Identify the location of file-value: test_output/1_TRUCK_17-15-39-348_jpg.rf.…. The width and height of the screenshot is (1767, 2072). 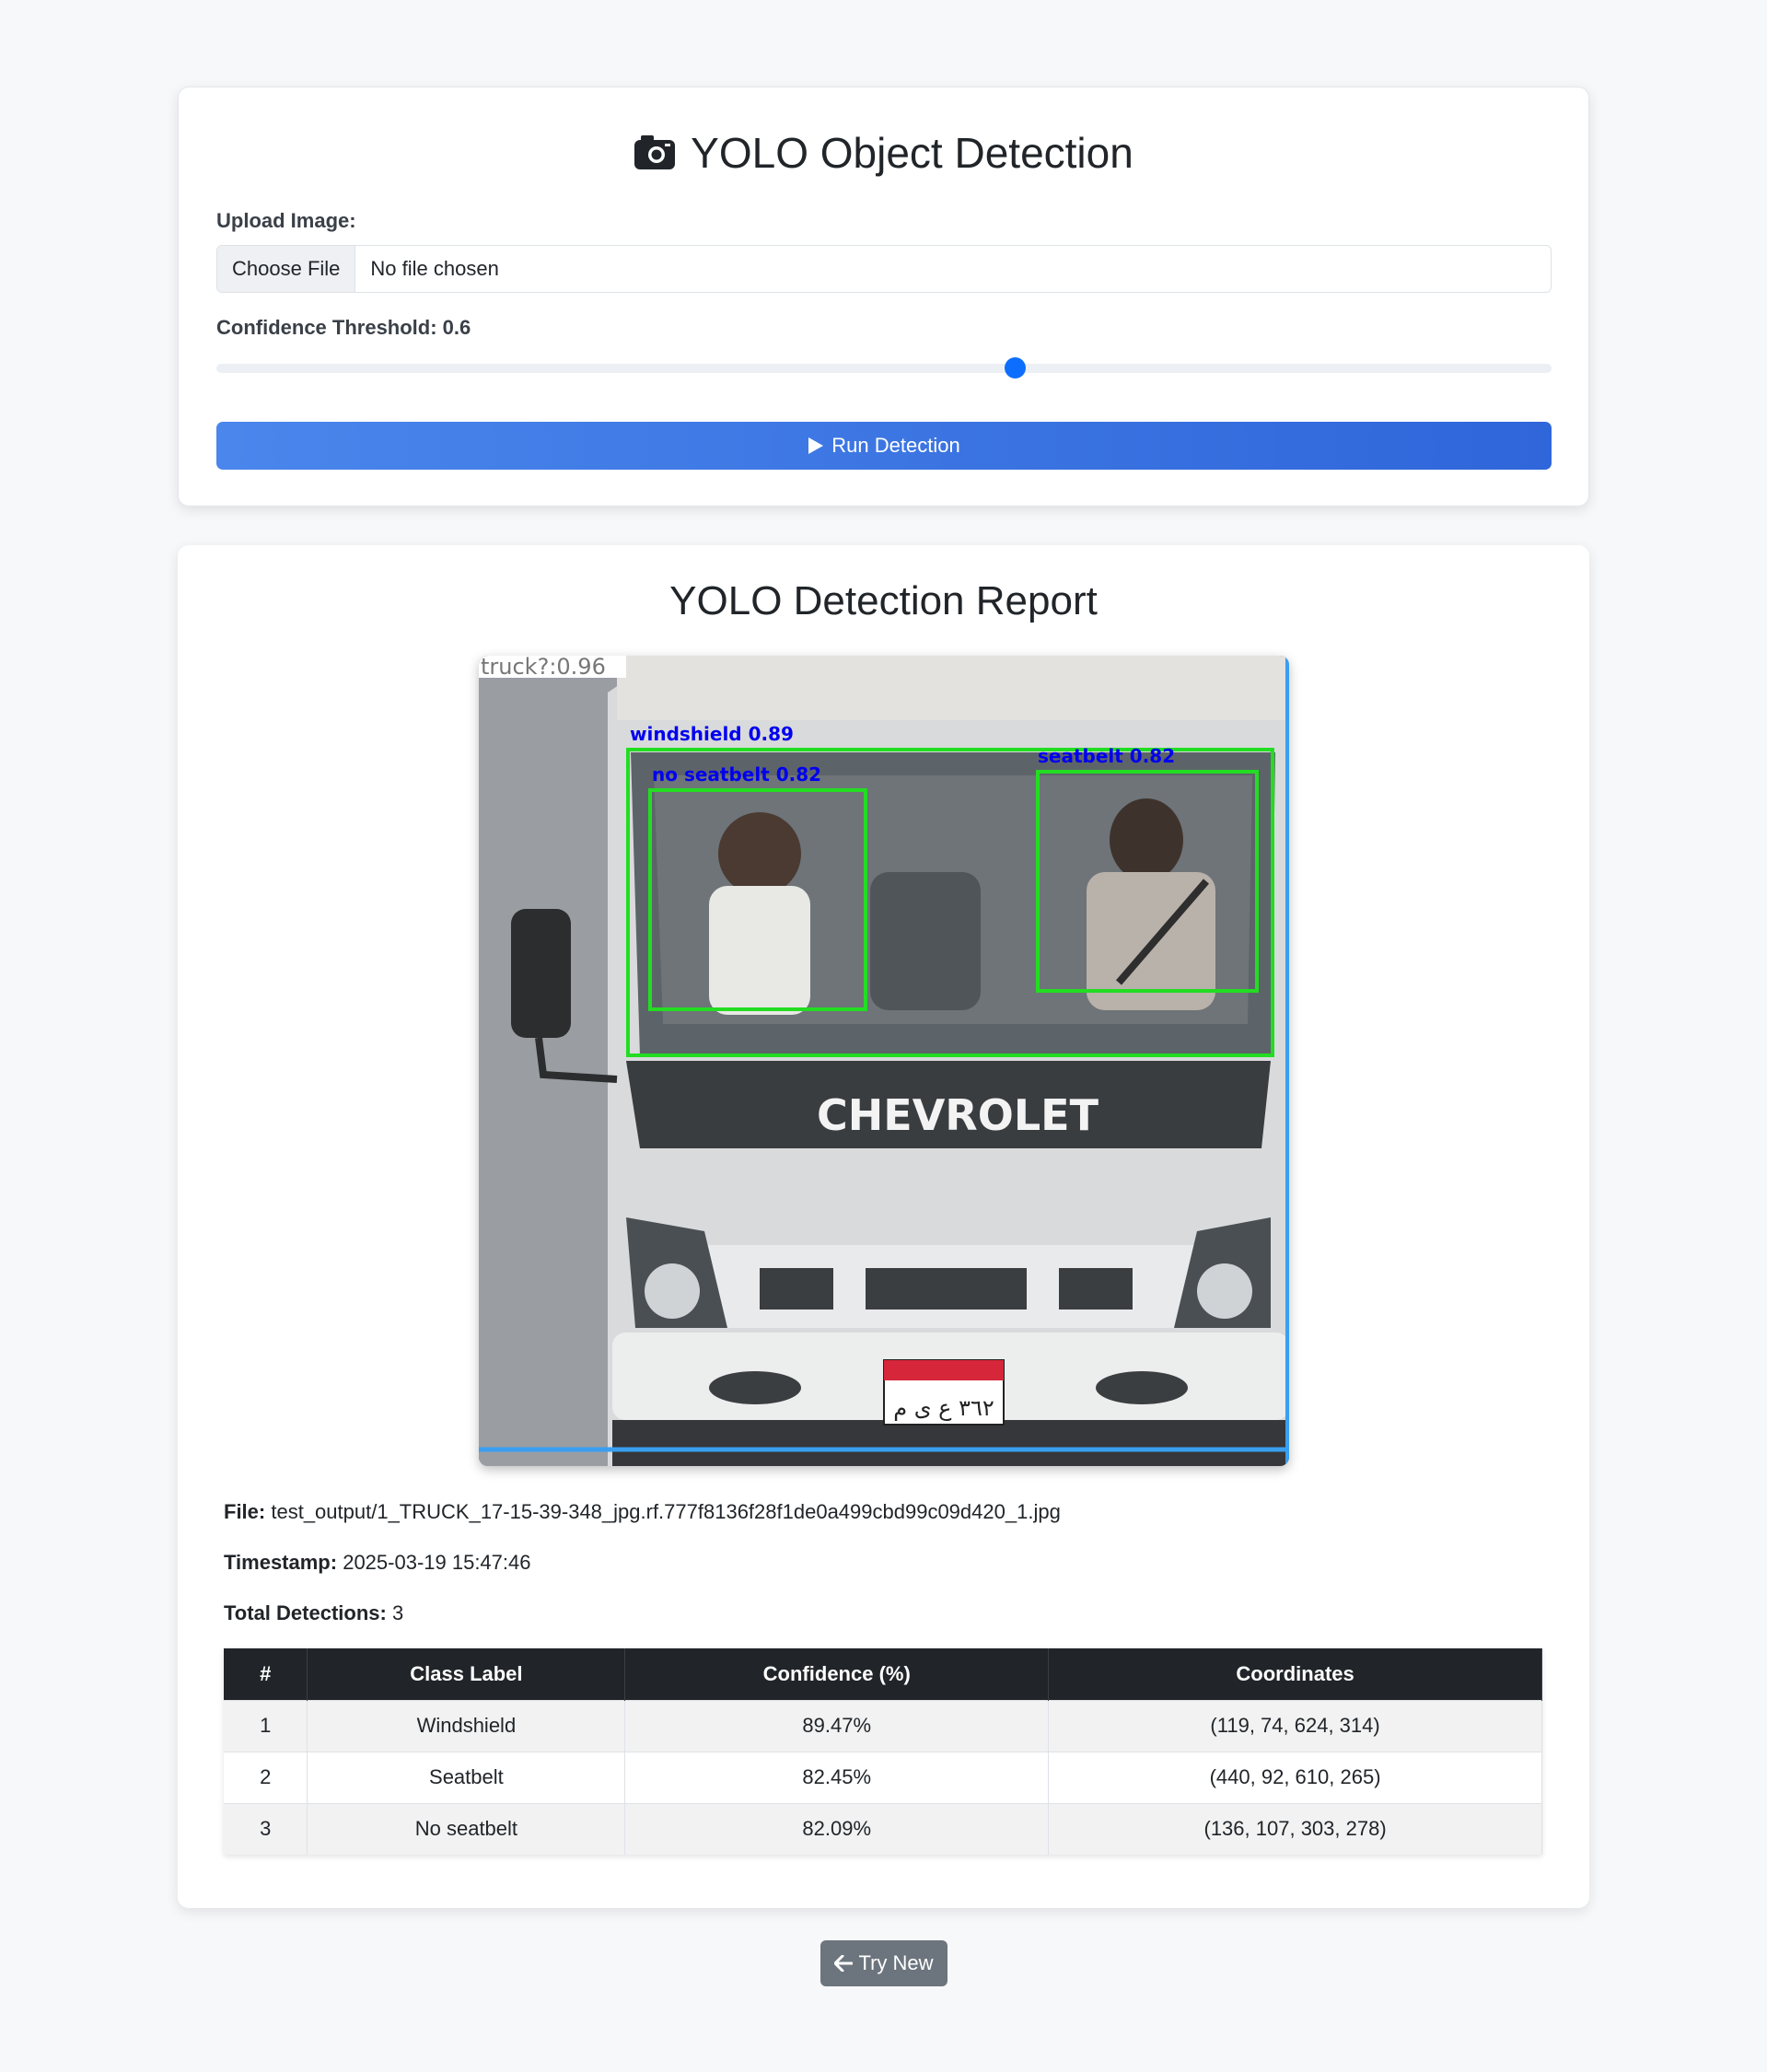
(666, 1511).